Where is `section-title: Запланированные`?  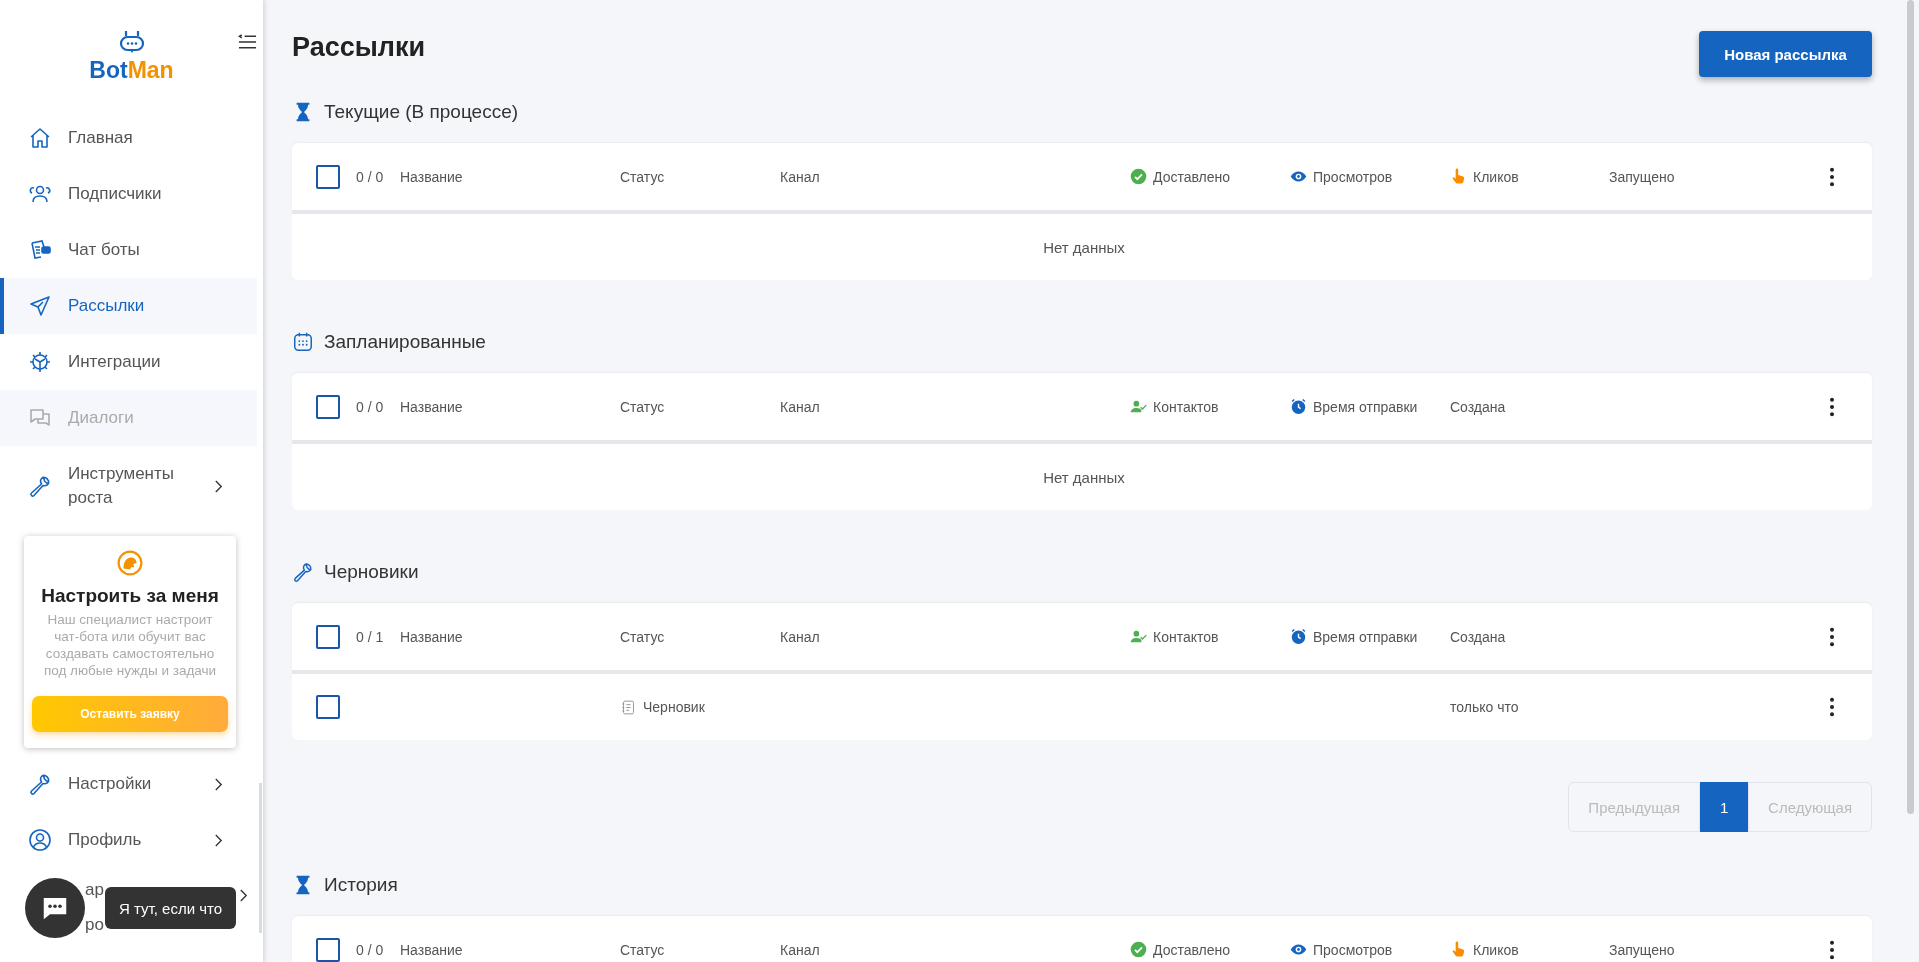 section-title: Запланированные is located at coordinates (405, 342).